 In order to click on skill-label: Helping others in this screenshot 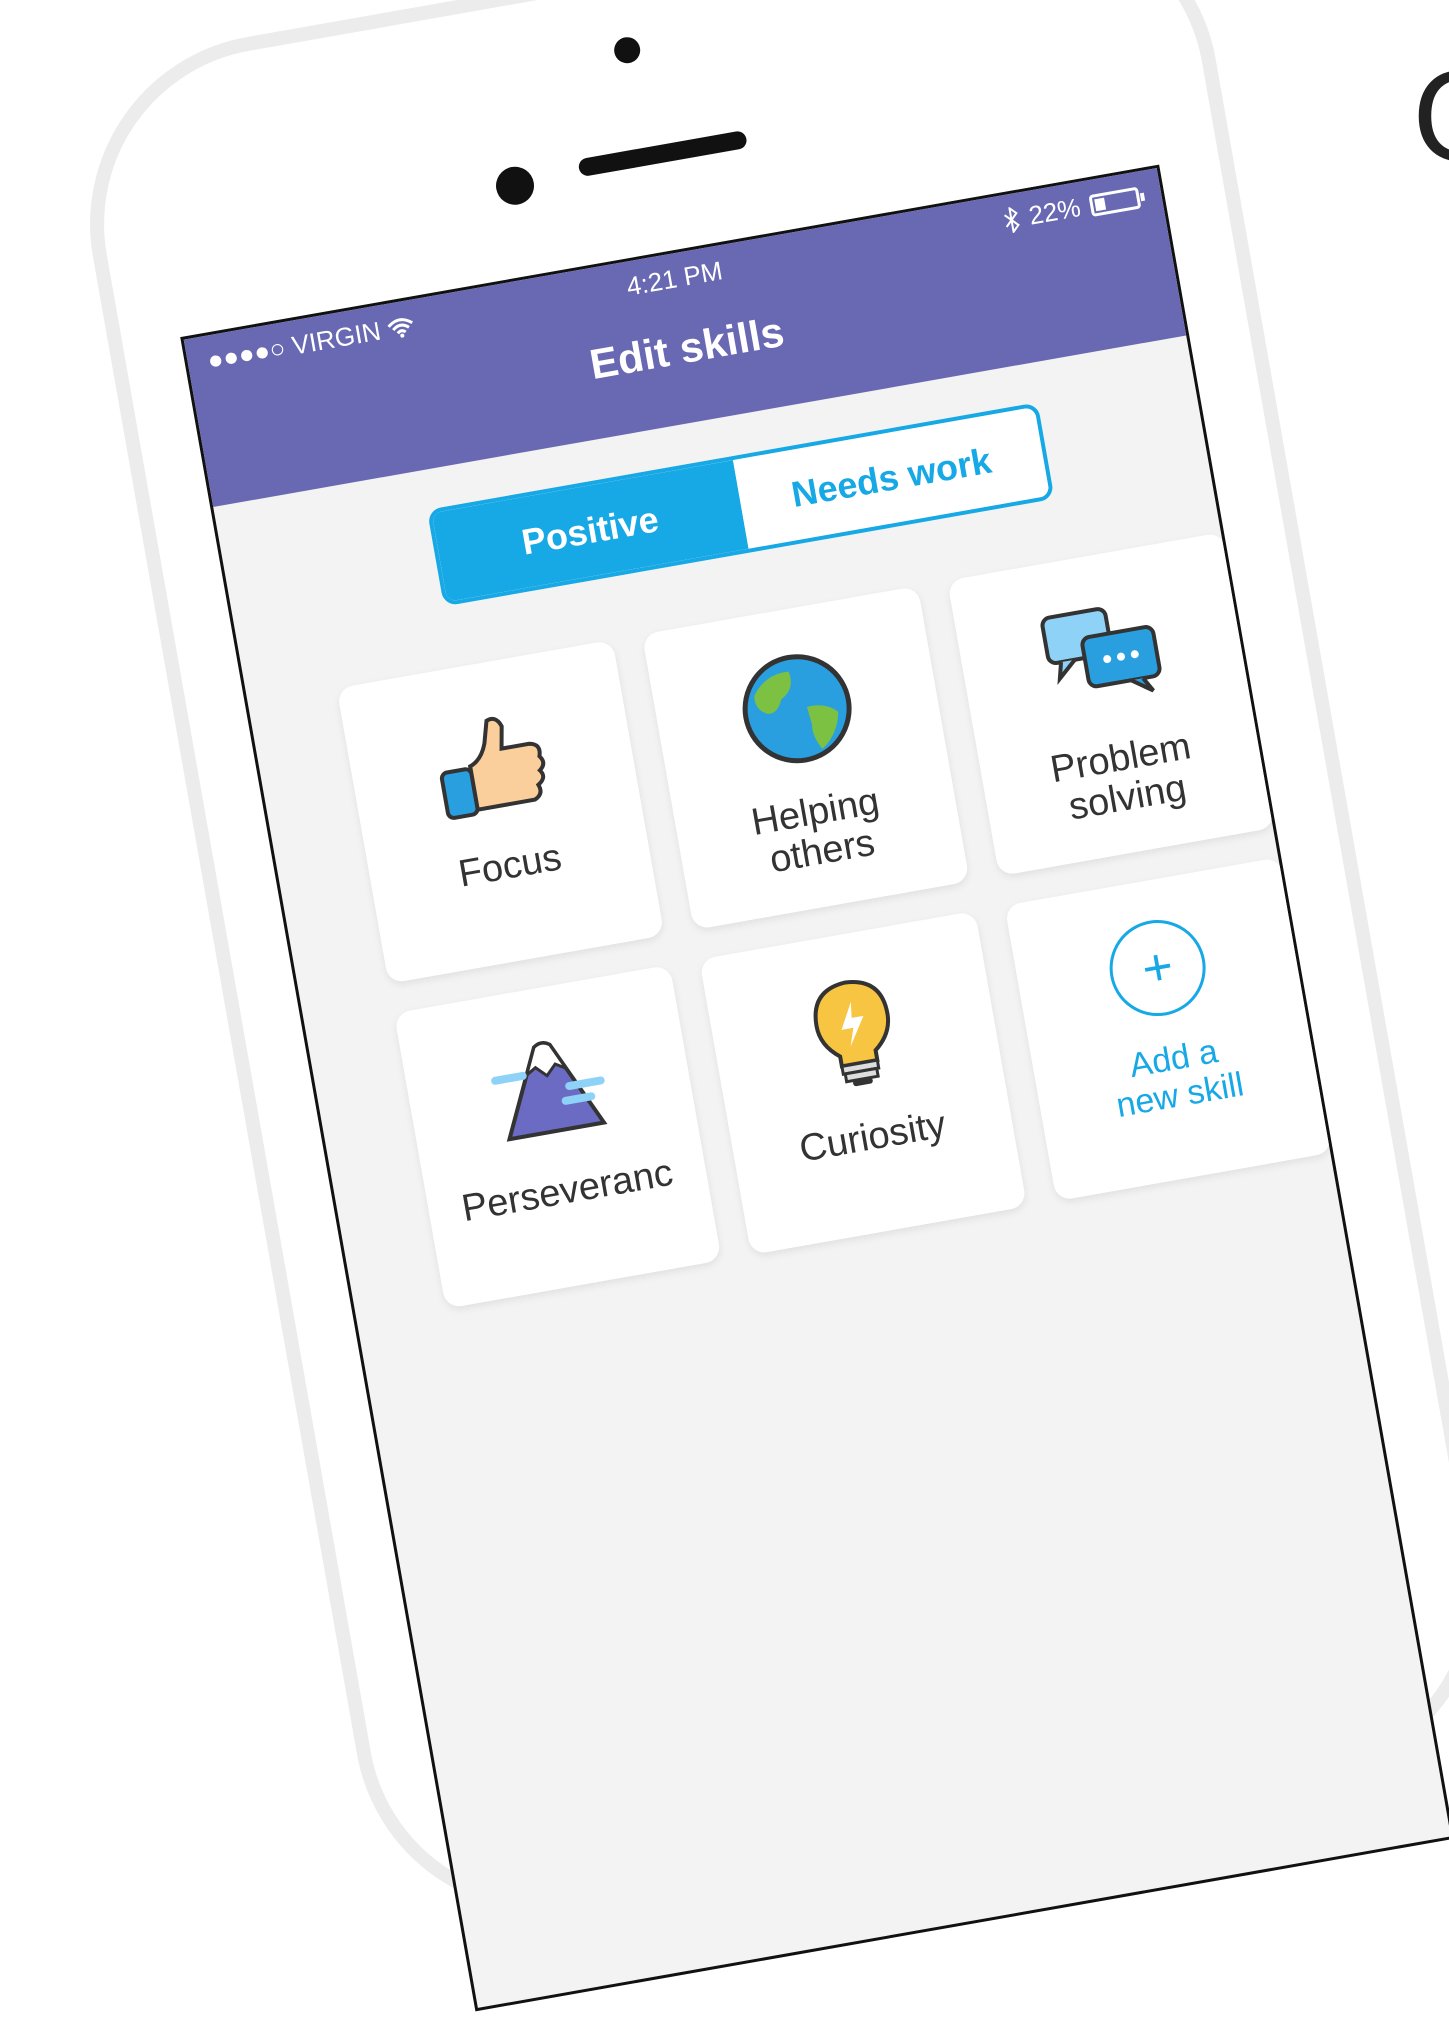, I will do `click(815, 831)`.